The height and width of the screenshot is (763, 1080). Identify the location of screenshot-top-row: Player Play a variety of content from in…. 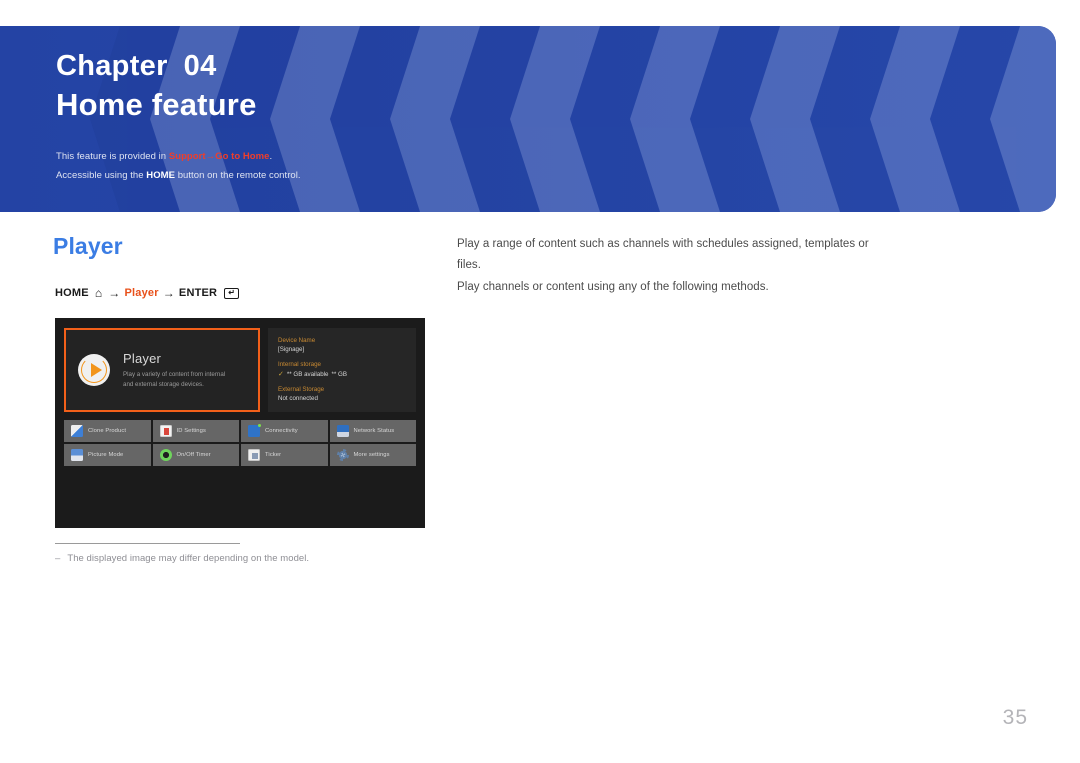
(240, 370).